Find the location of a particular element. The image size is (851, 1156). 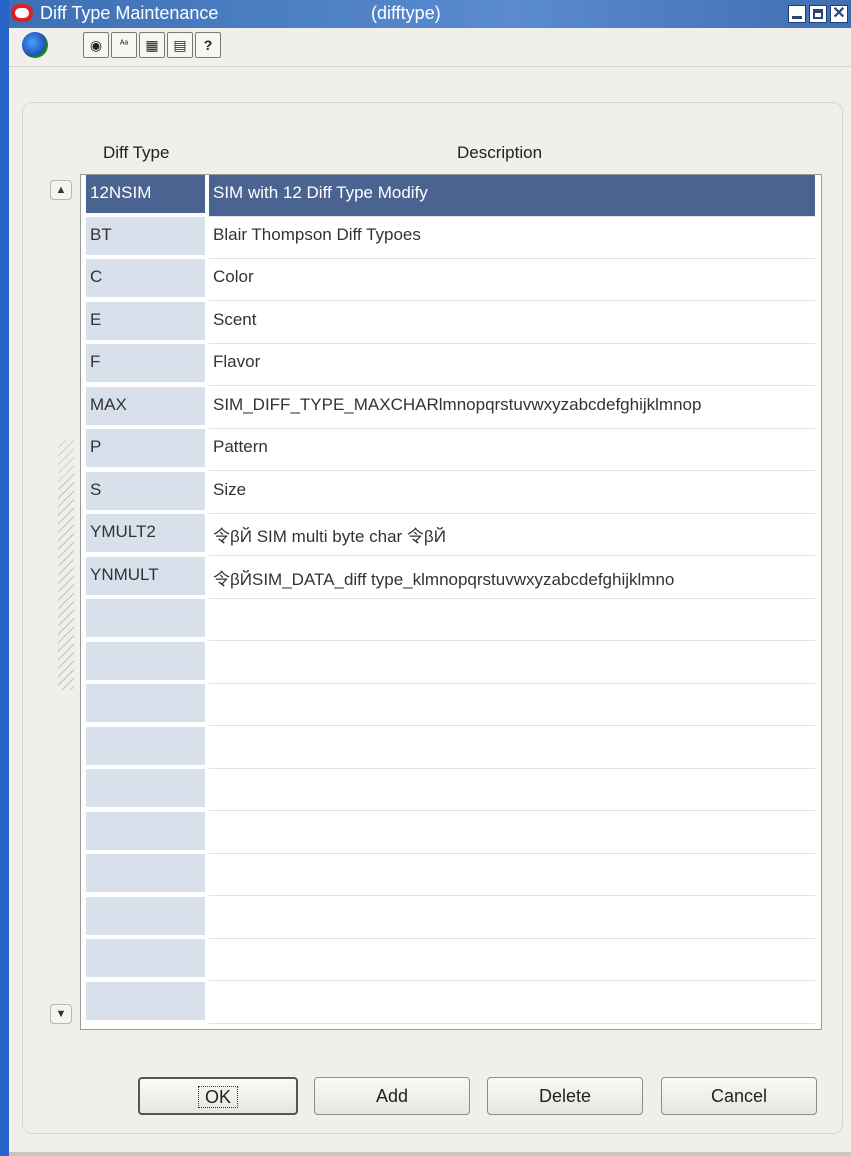

window-left-border is located at coordinates (4, 578).